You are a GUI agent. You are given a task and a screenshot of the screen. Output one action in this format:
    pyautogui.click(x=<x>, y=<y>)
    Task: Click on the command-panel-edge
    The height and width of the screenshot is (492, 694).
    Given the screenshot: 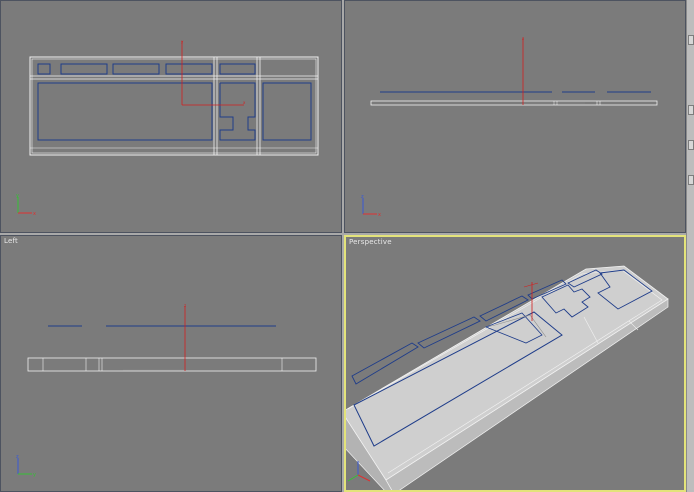 What is the action you would take?
    pyautogui.click(x=690, y=246)
    